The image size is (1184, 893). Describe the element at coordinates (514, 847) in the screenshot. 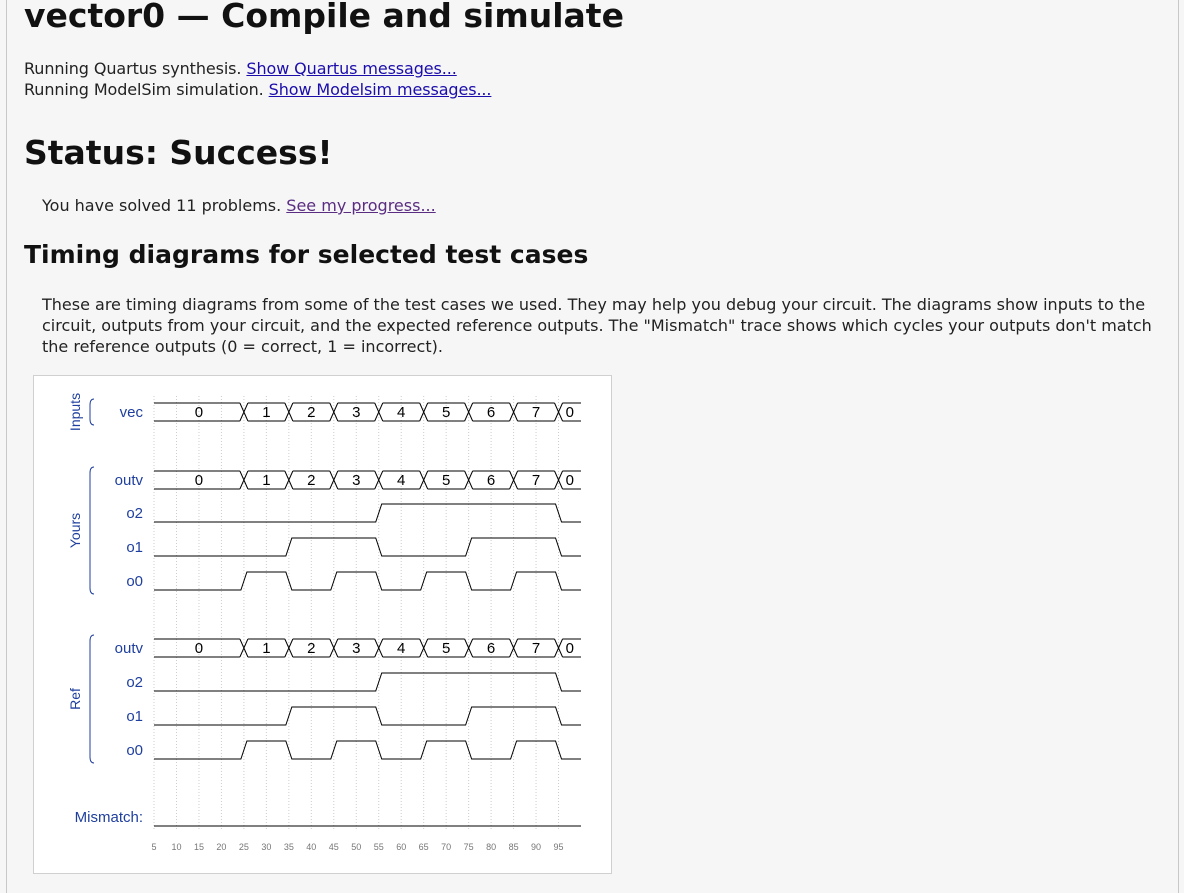

I see `time-tick-label: 85` at that location.